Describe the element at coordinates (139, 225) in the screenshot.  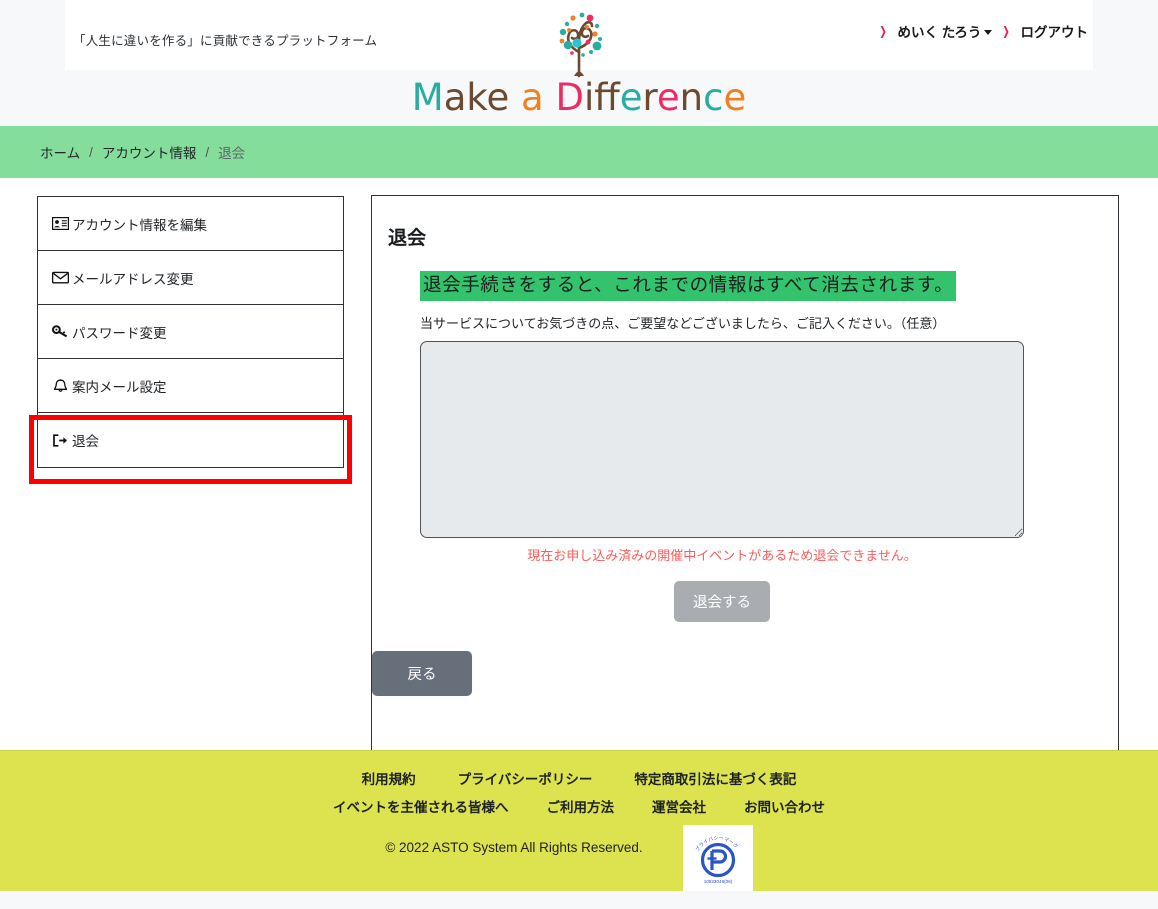
I see `sidebar-item-label-edit-account: アカウント情報を編集` at that location.